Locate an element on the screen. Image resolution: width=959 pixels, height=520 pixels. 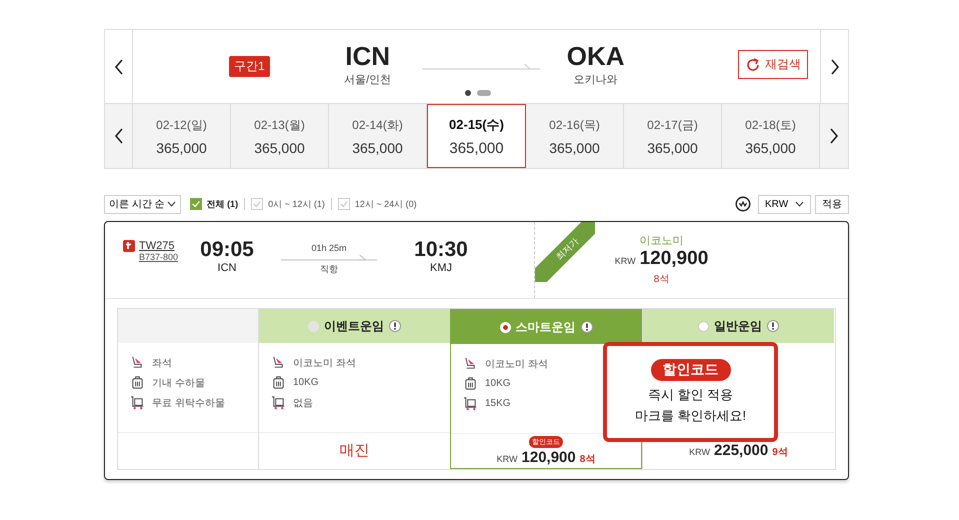
feature-value: 없음 is located at coordinates (303, 403).